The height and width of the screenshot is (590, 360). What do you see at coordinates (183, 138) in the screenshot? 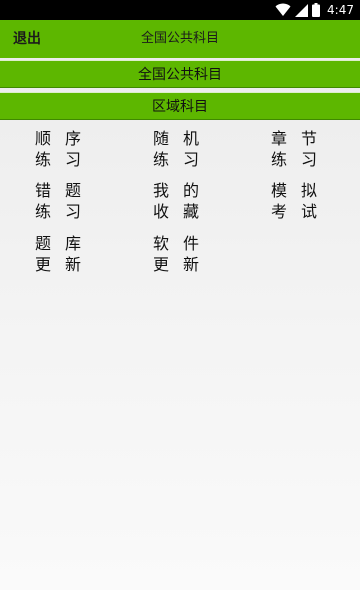
I see `menu-item-line1: 随机` at bounding box center [183, 138].